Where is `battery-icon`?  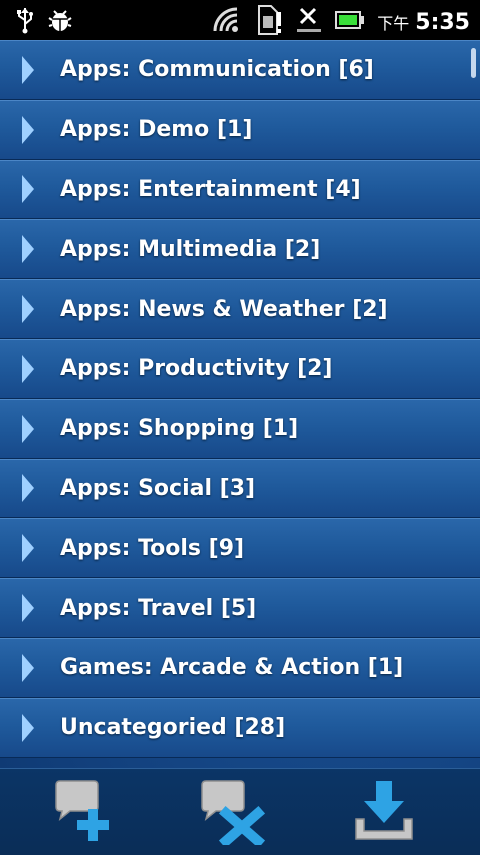 battery-icon is located at coordinates (350, 22).